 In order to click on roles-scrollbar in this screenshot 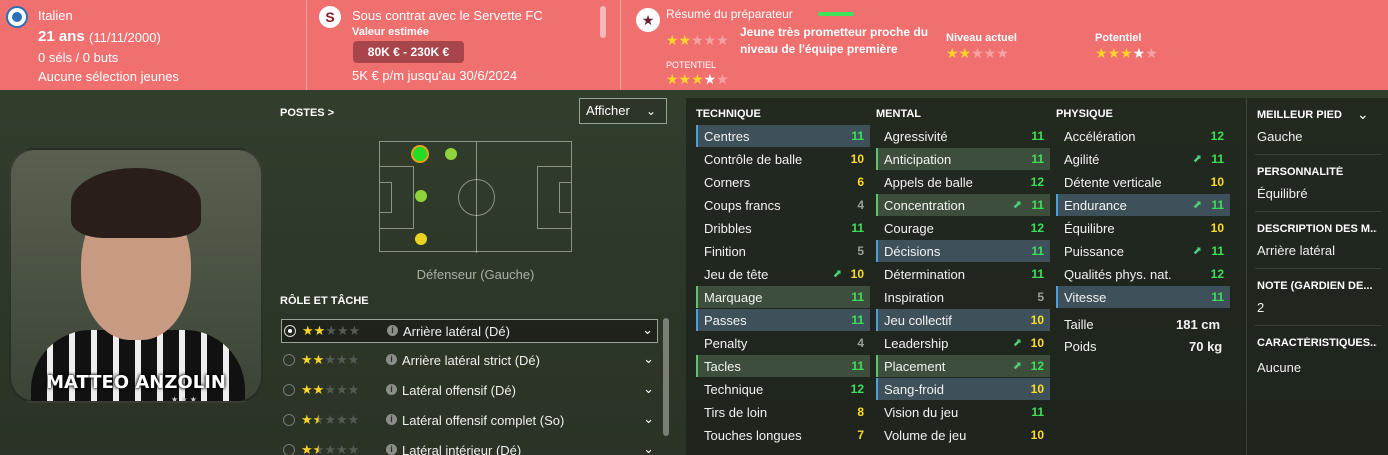, I will do `click(666, 377)`.